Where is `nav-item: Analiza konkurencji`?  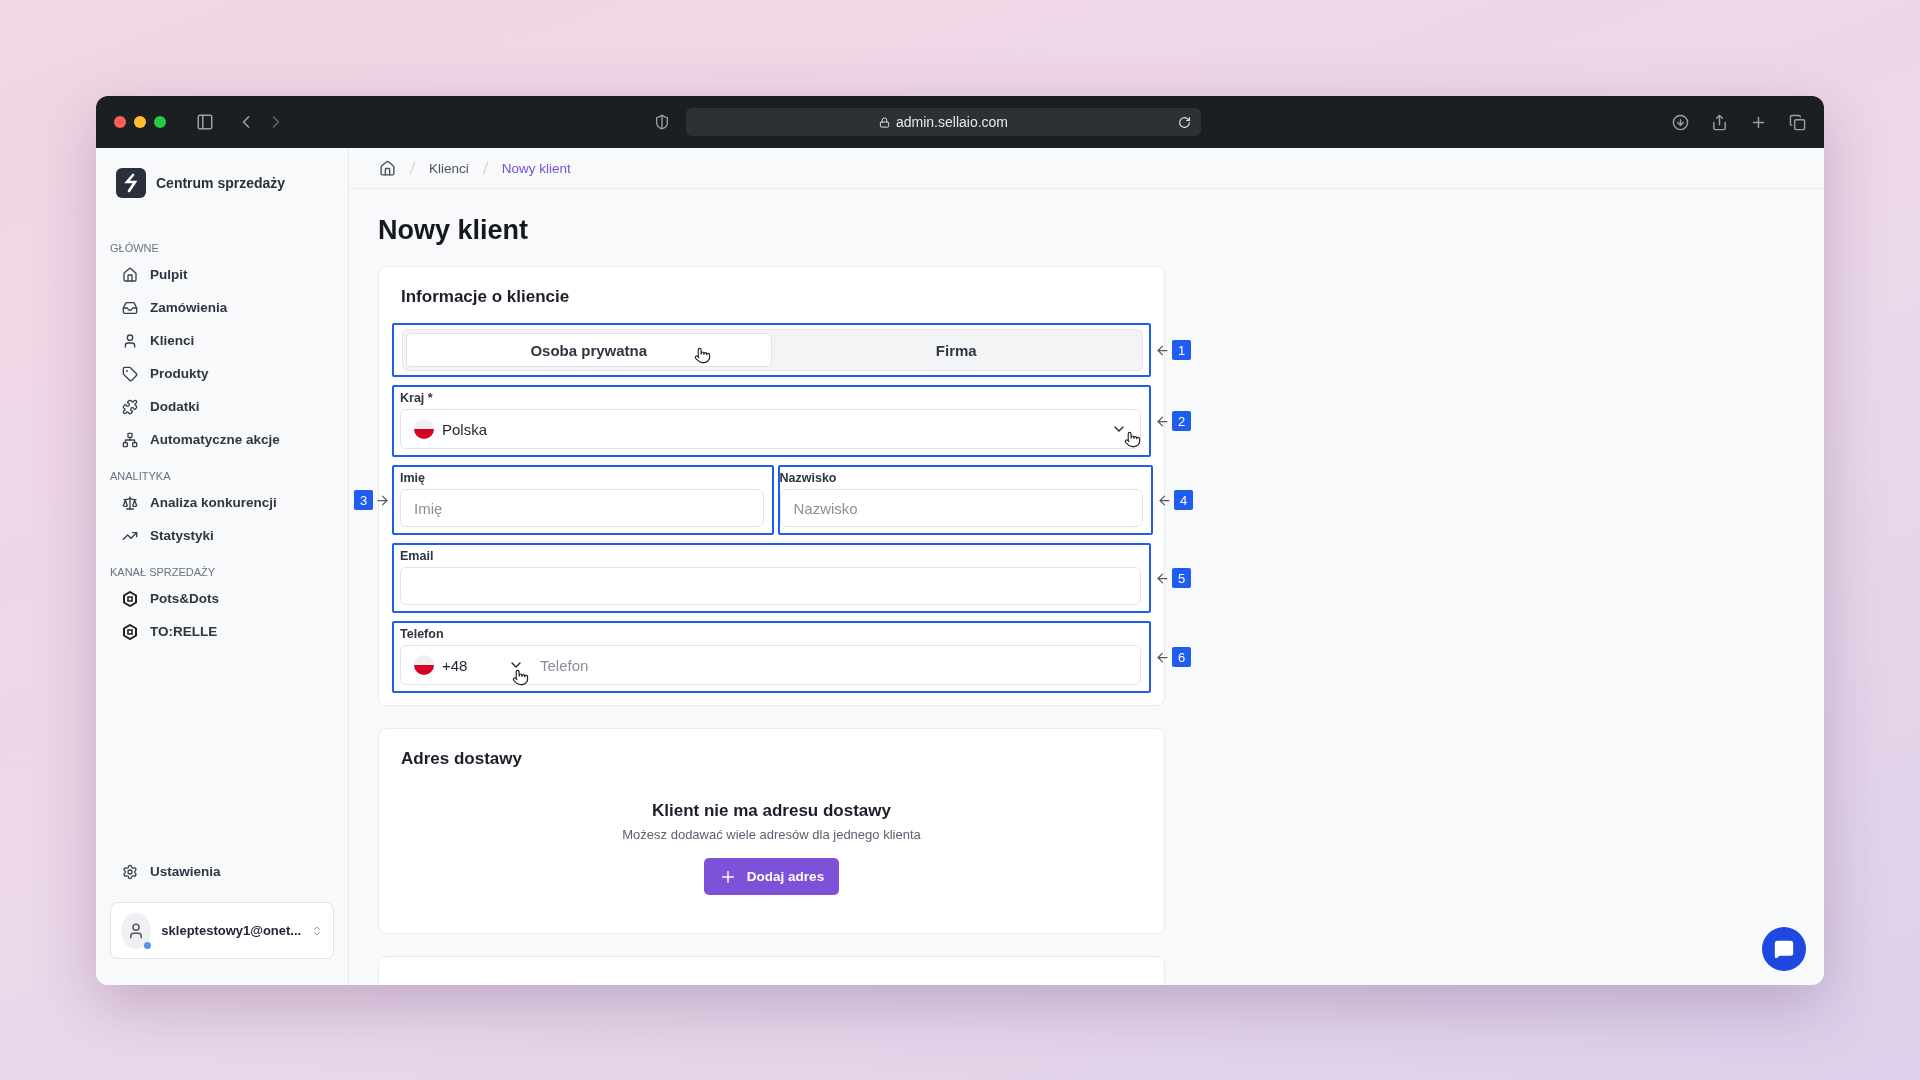
nav-item: Analiza konkurencji is located at coordinates (222, 502).